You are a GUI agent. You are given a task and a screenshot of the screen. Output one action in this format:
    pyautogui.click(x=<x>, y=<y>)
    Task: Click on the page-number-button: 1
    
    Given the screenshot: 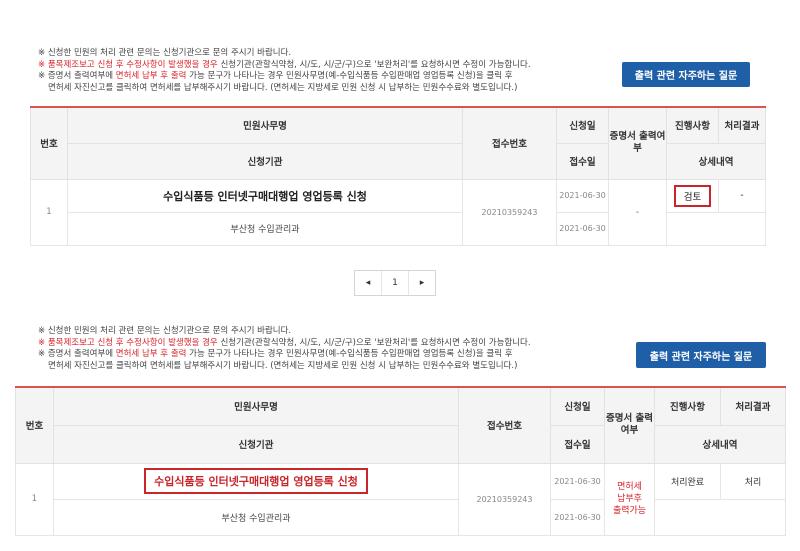 What is the action you would take?
    pyautogui.click(x=394, y=283)
    